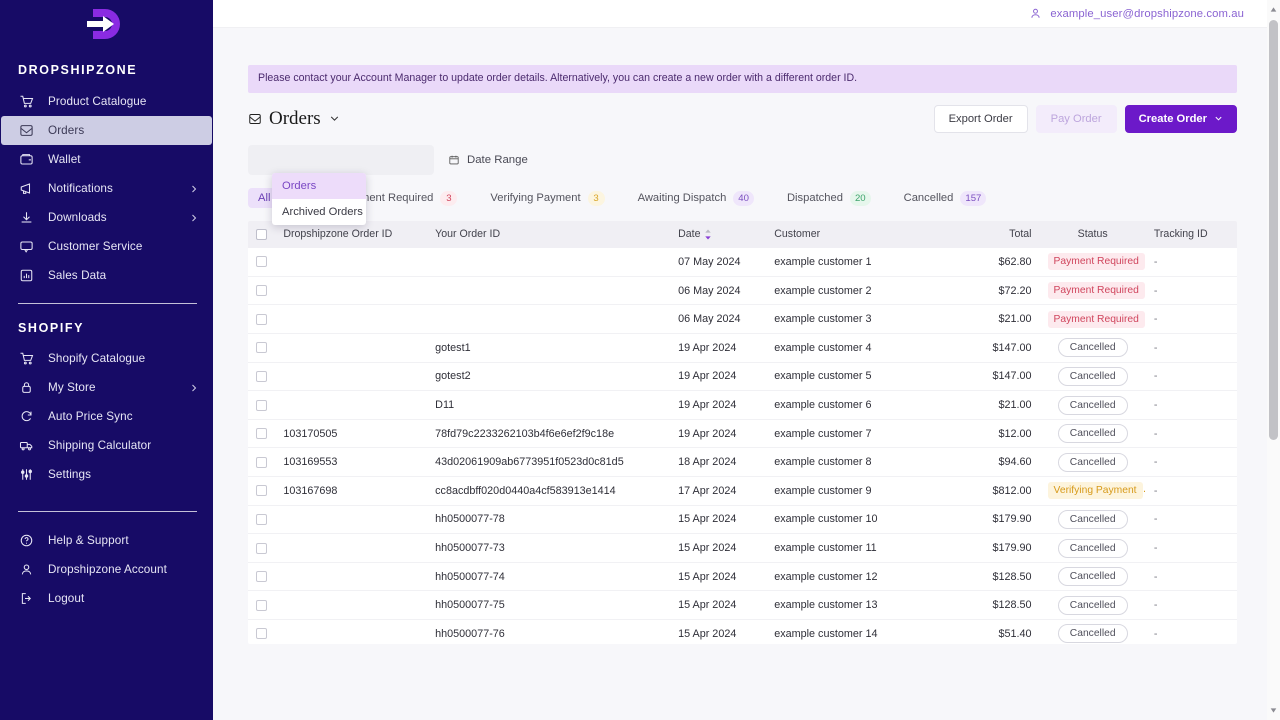  Describe the element at coordinates (1191, 405) in the screenshot. I see `cell-tracking-id: -` at that location.